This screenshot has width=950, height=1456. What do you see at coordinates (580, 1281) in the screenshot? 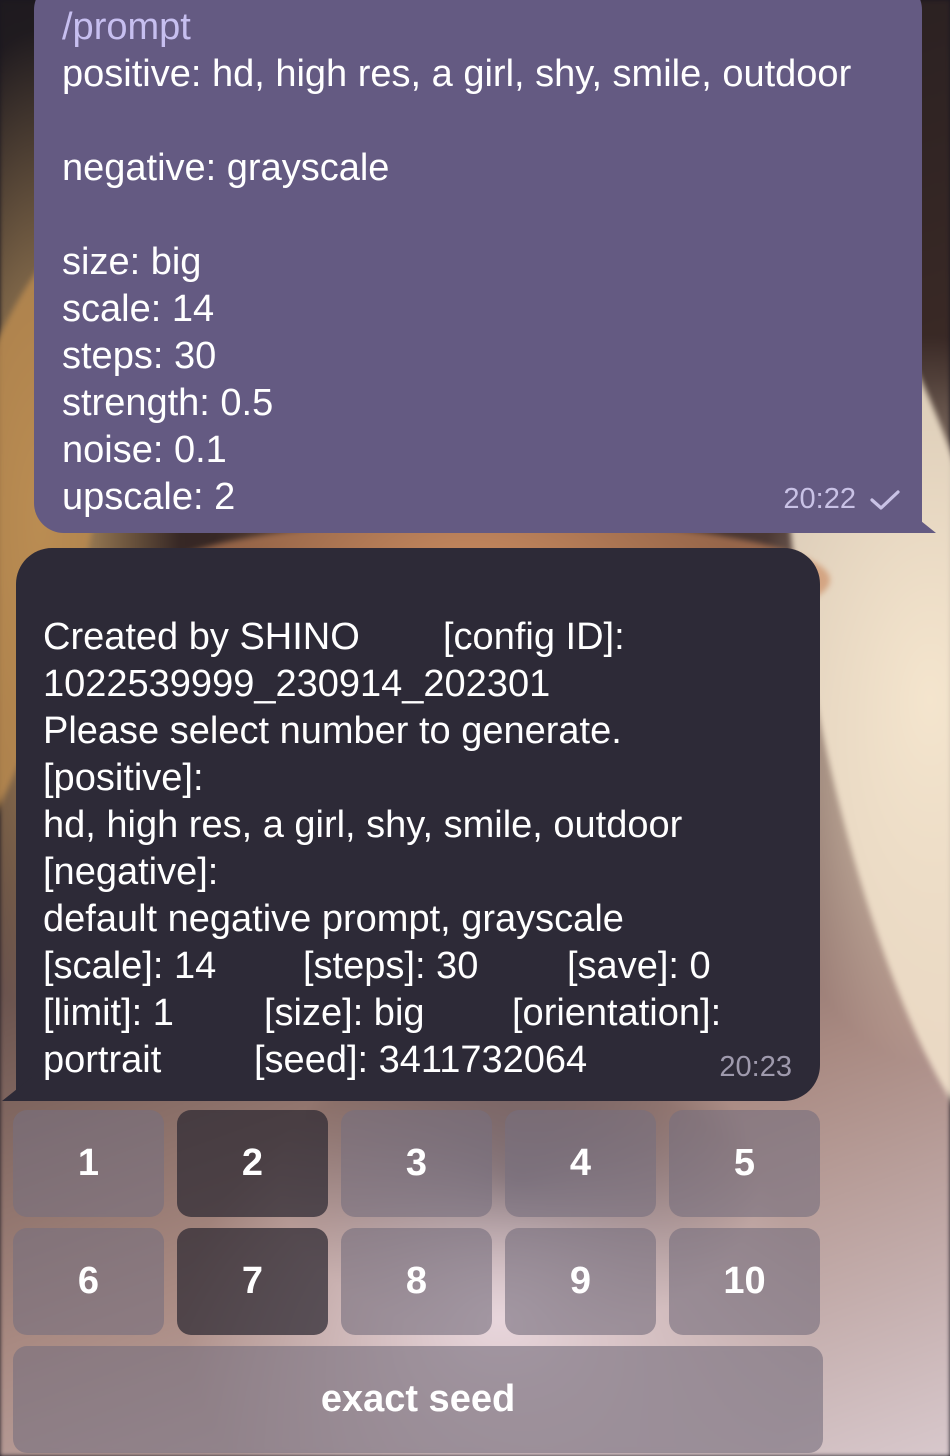
I see `key-9-button: 9` at bounding box center [580, 1281].